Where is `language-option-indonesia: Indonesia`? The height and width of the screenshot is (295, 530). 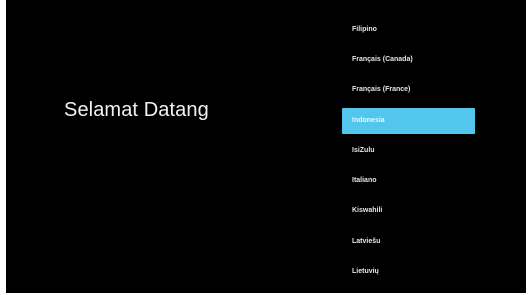
language-option-indonesia: Indonesia is located at coordinates (408, 121).